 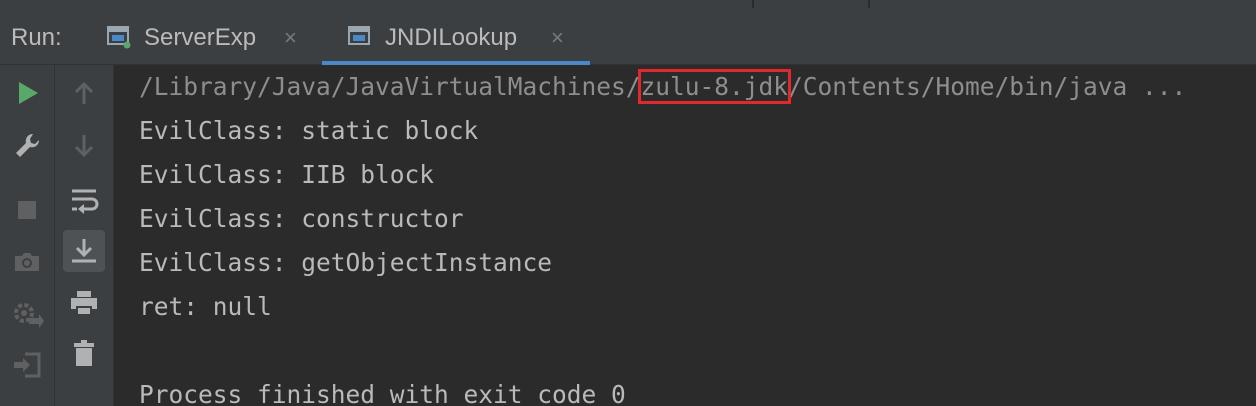 What do you see at coordinates (301, 218) in the screenshot?
I see `console-line: EvilClass: constructor` at bounding box center [301, 218].